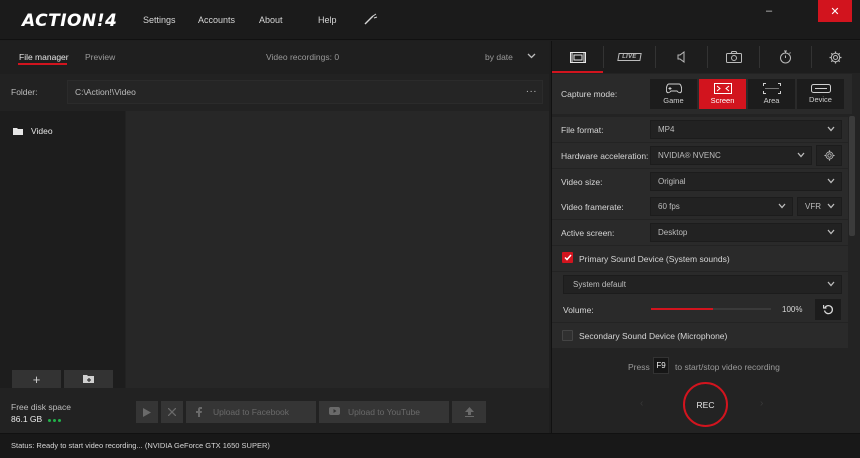 Image resolution: width=860 pixels, height=458 pixels. I want to click on app-logo: ACTION!4, so click(69, 21).